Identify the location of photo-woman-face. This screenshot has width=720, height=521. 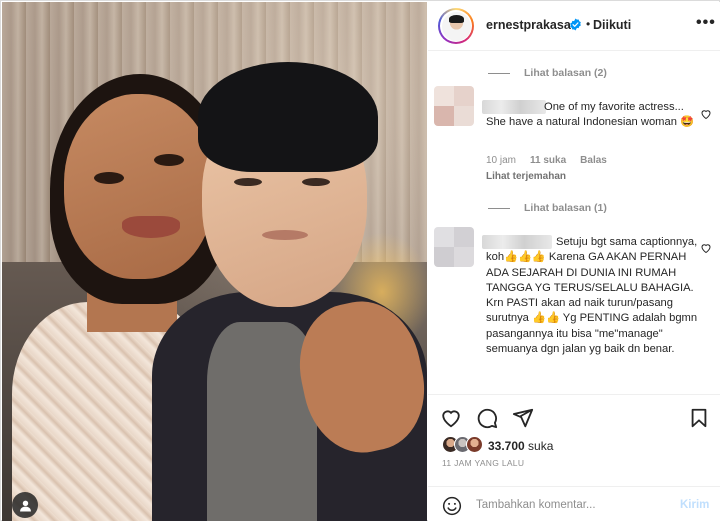
(139, 186).